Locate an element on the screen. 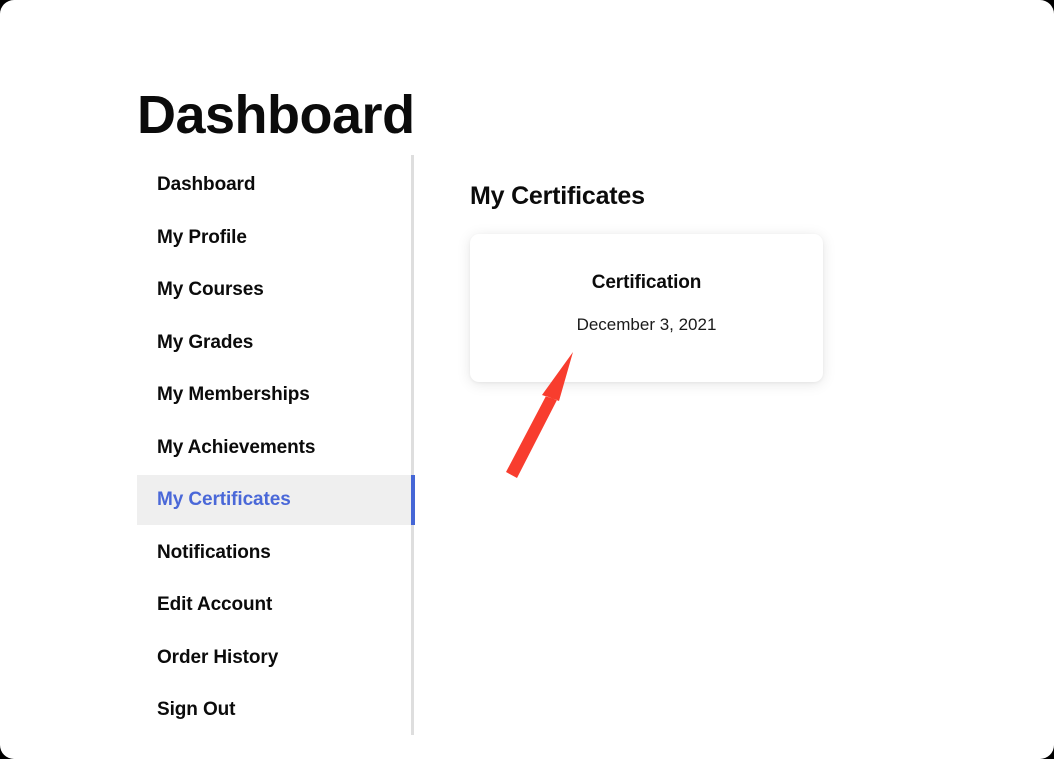  certificate-title: Certification is located at coordinates (646, 282).